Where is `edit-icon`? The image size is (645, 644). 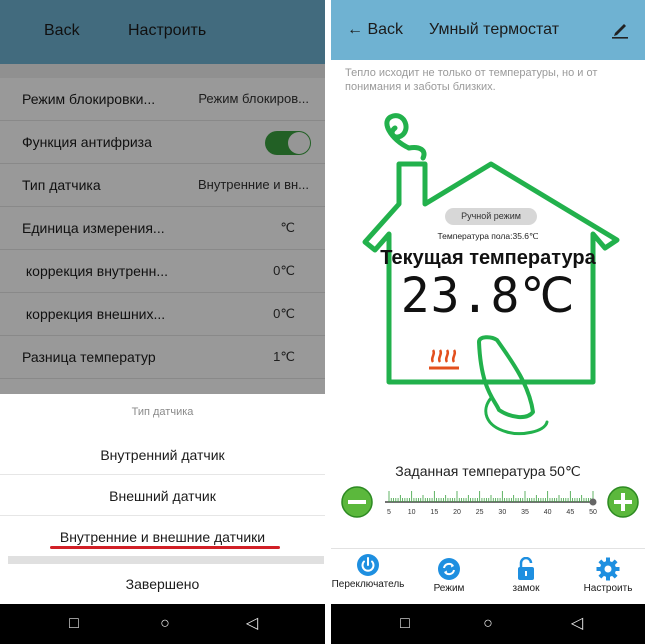 edit-icon is located at coordinates (620, 29).